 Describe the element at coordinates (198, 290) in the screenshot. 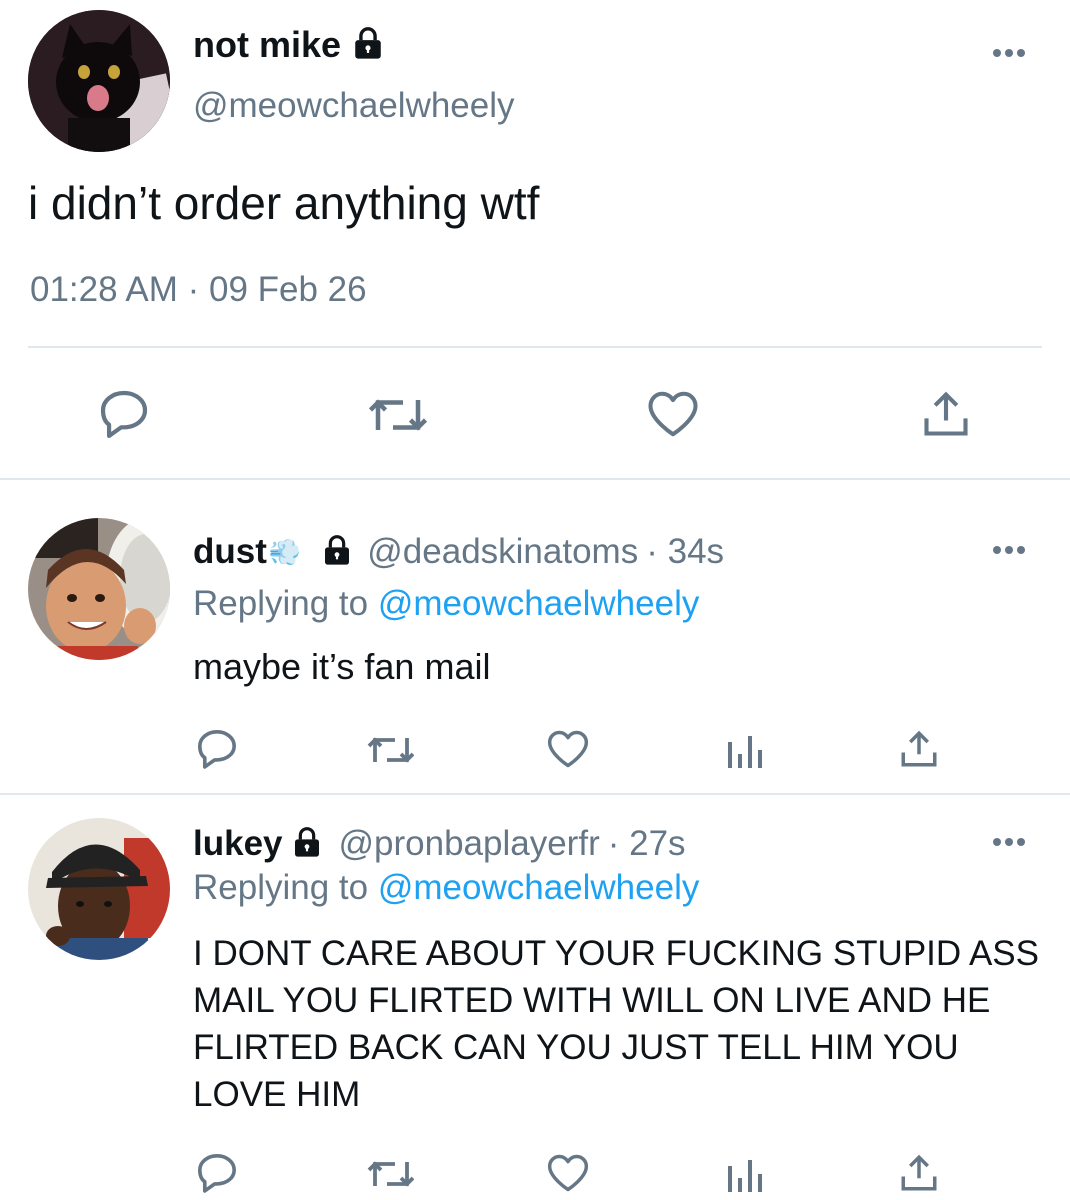

I see `timestamp: 01:28 AM · 09 Feb 26` at that location.